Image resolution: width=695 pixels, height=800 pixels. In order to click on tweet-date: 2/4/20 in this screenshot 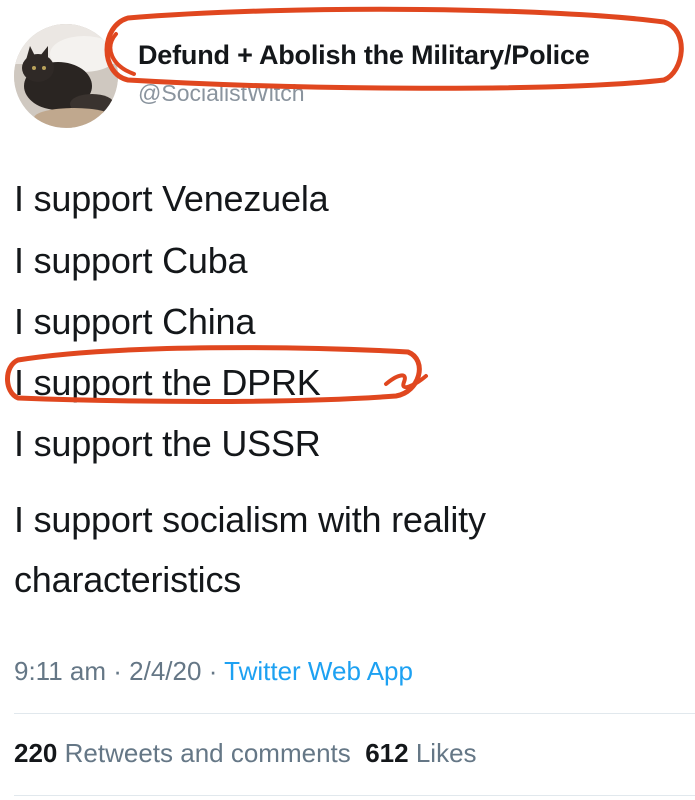, I will do `click(165, 671)`.